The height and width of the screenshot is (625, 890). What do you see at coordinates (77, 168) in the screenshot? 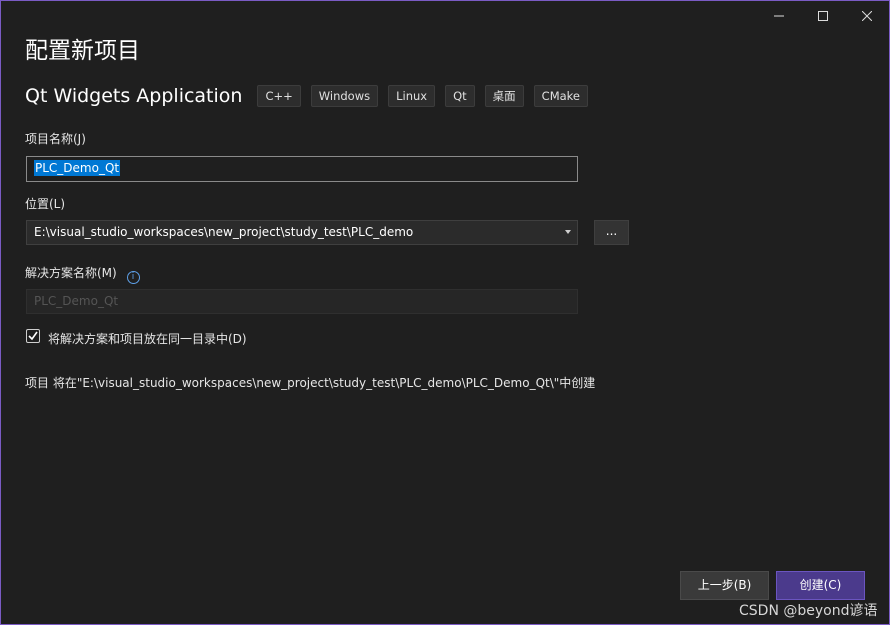
I see `project-name-value: PLC_Demo_Qt` at bounding box center [77, 168].